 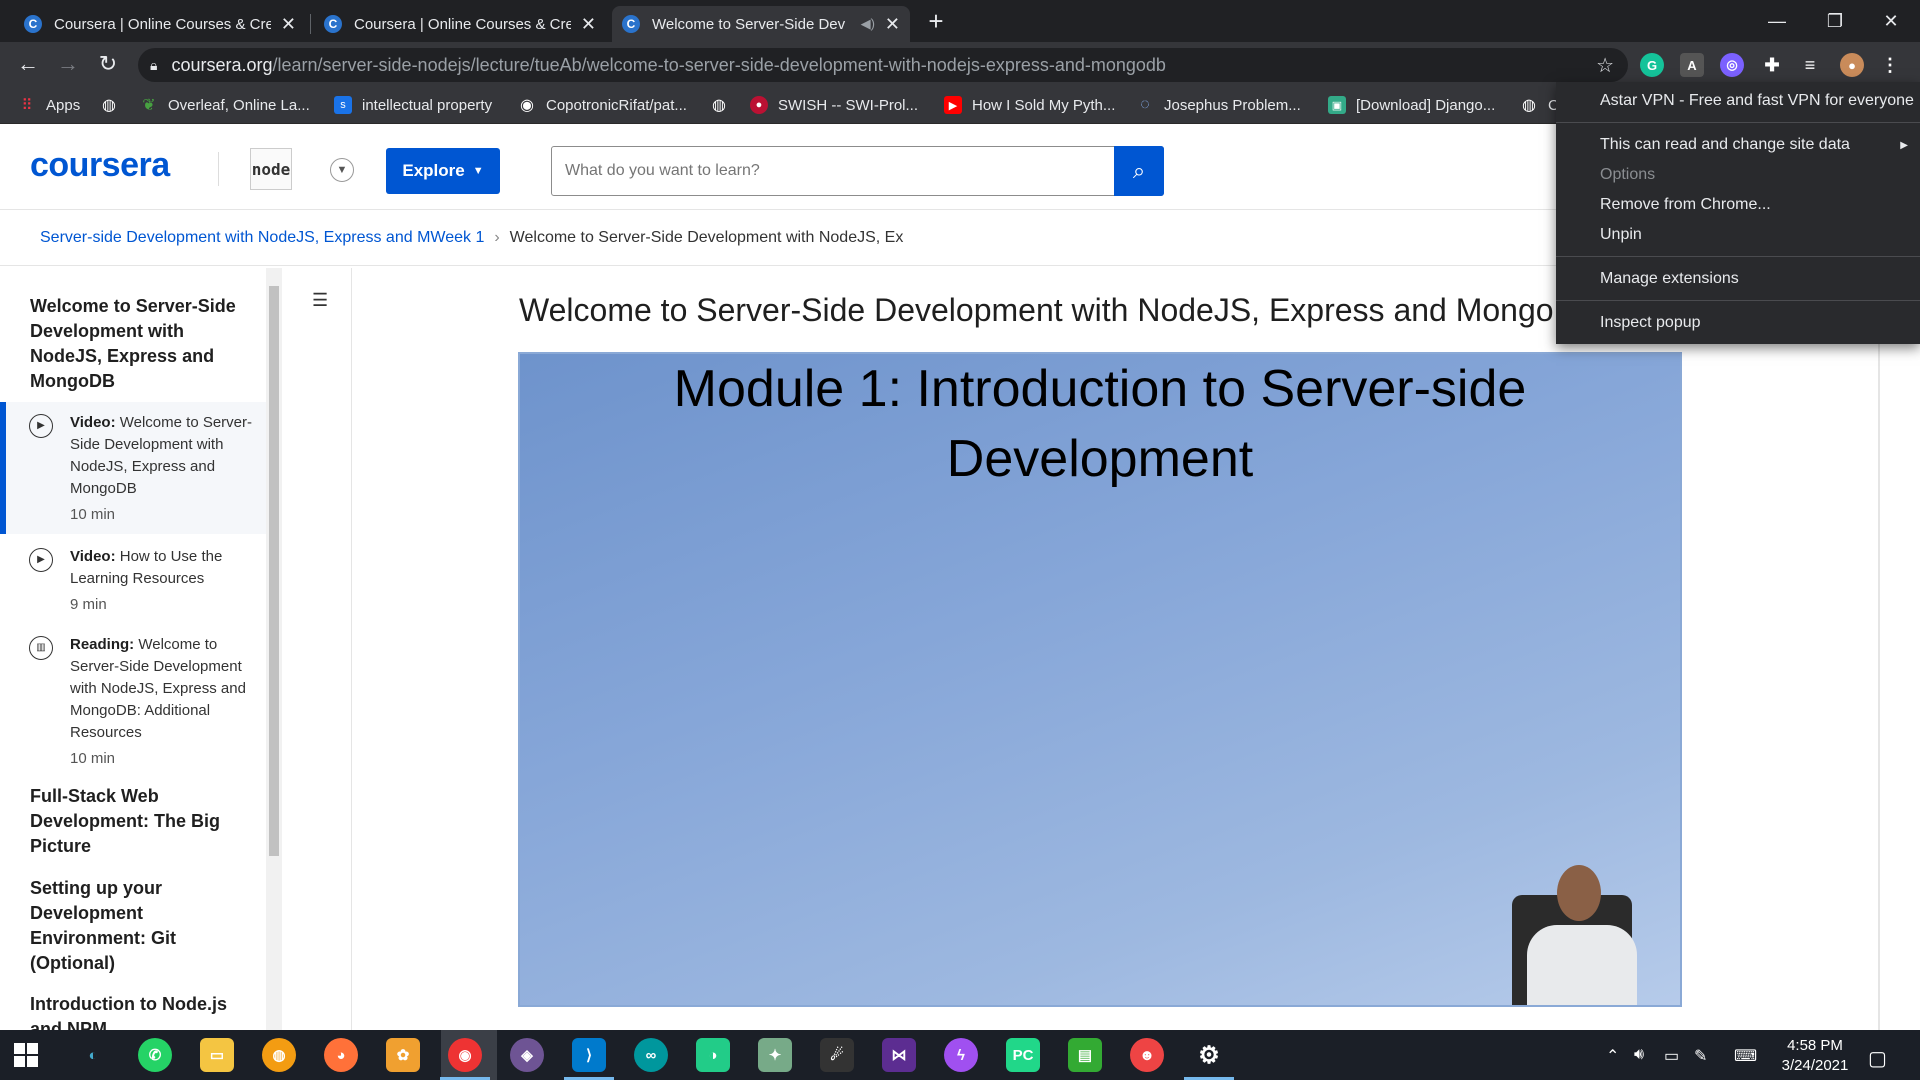 What do you see at coordinates (102, 644) in the screenshot?
I see `item-kind: Reading:` at bounding box center [102, 644].